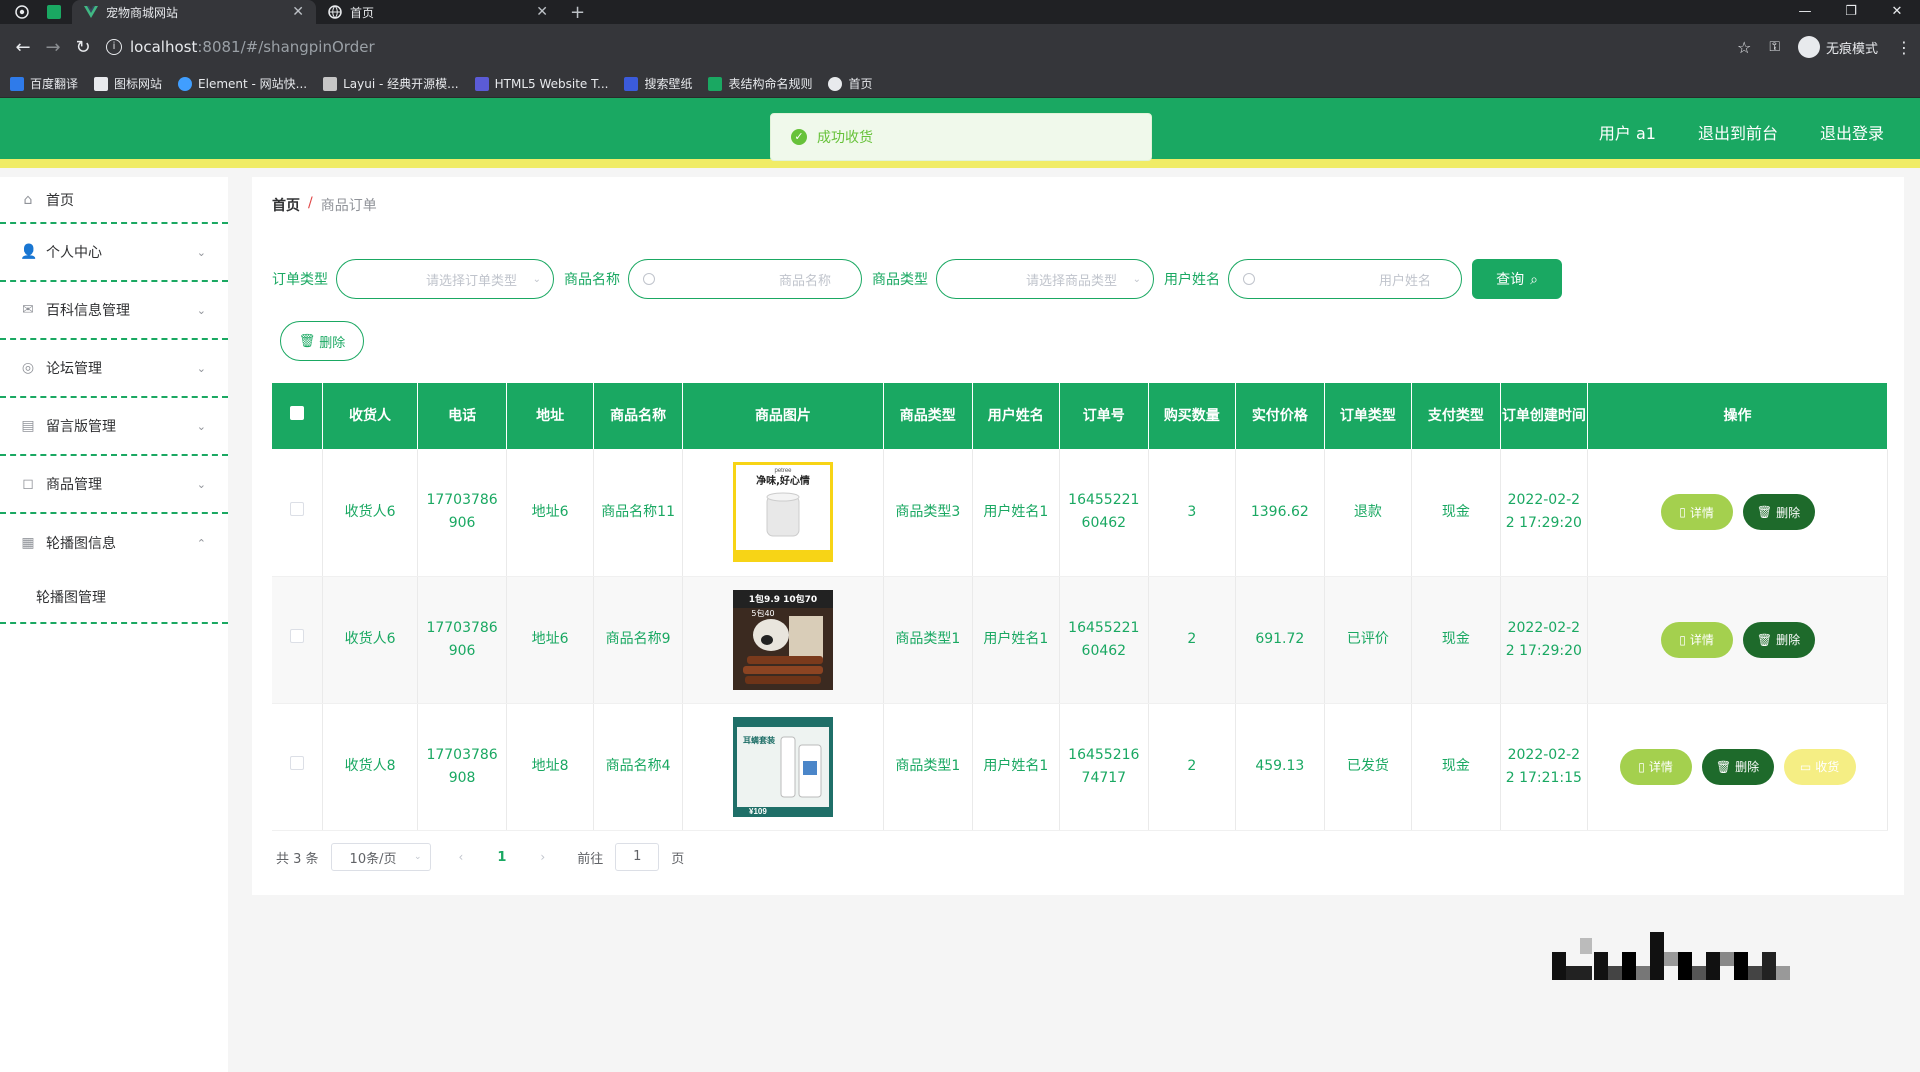  I want to click on sidebar-item-carousel: ▦ 轮播图信息 ⌃, so click(114, 543).